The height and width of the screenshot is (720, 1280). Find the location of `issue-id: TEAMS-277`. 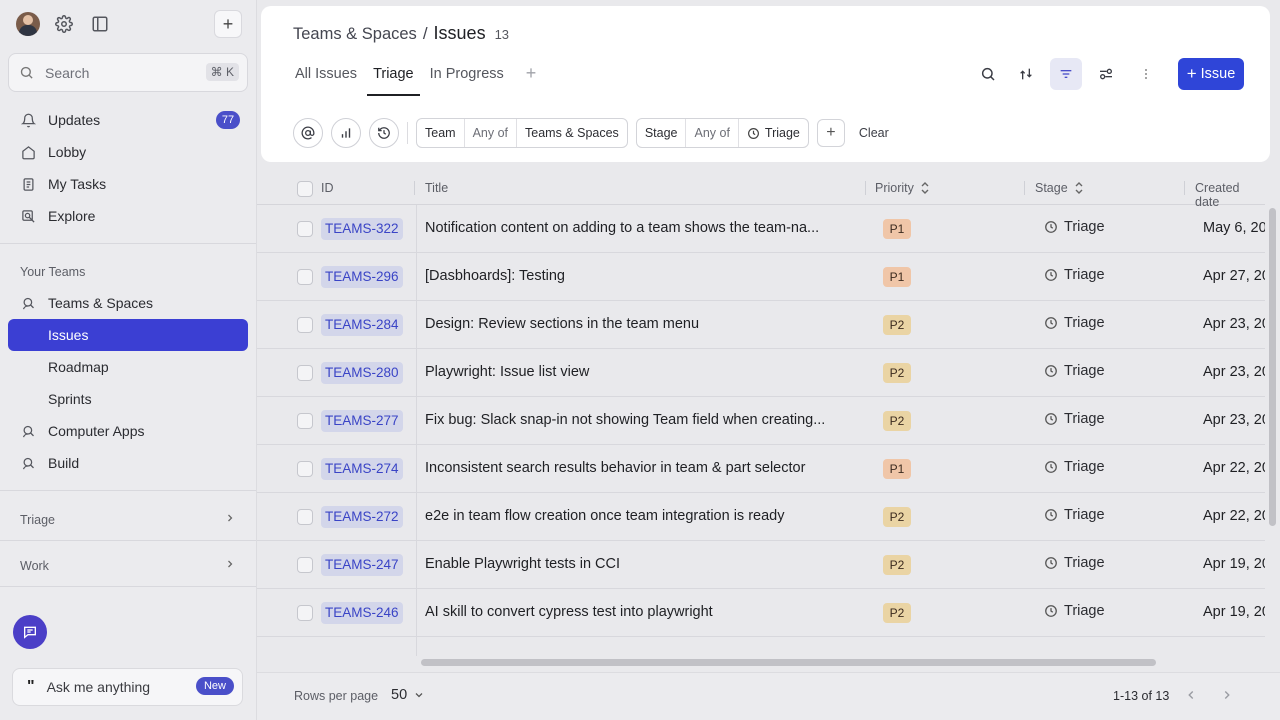

issue-id: TEAMS-277 is located at coordinates (362, 421).